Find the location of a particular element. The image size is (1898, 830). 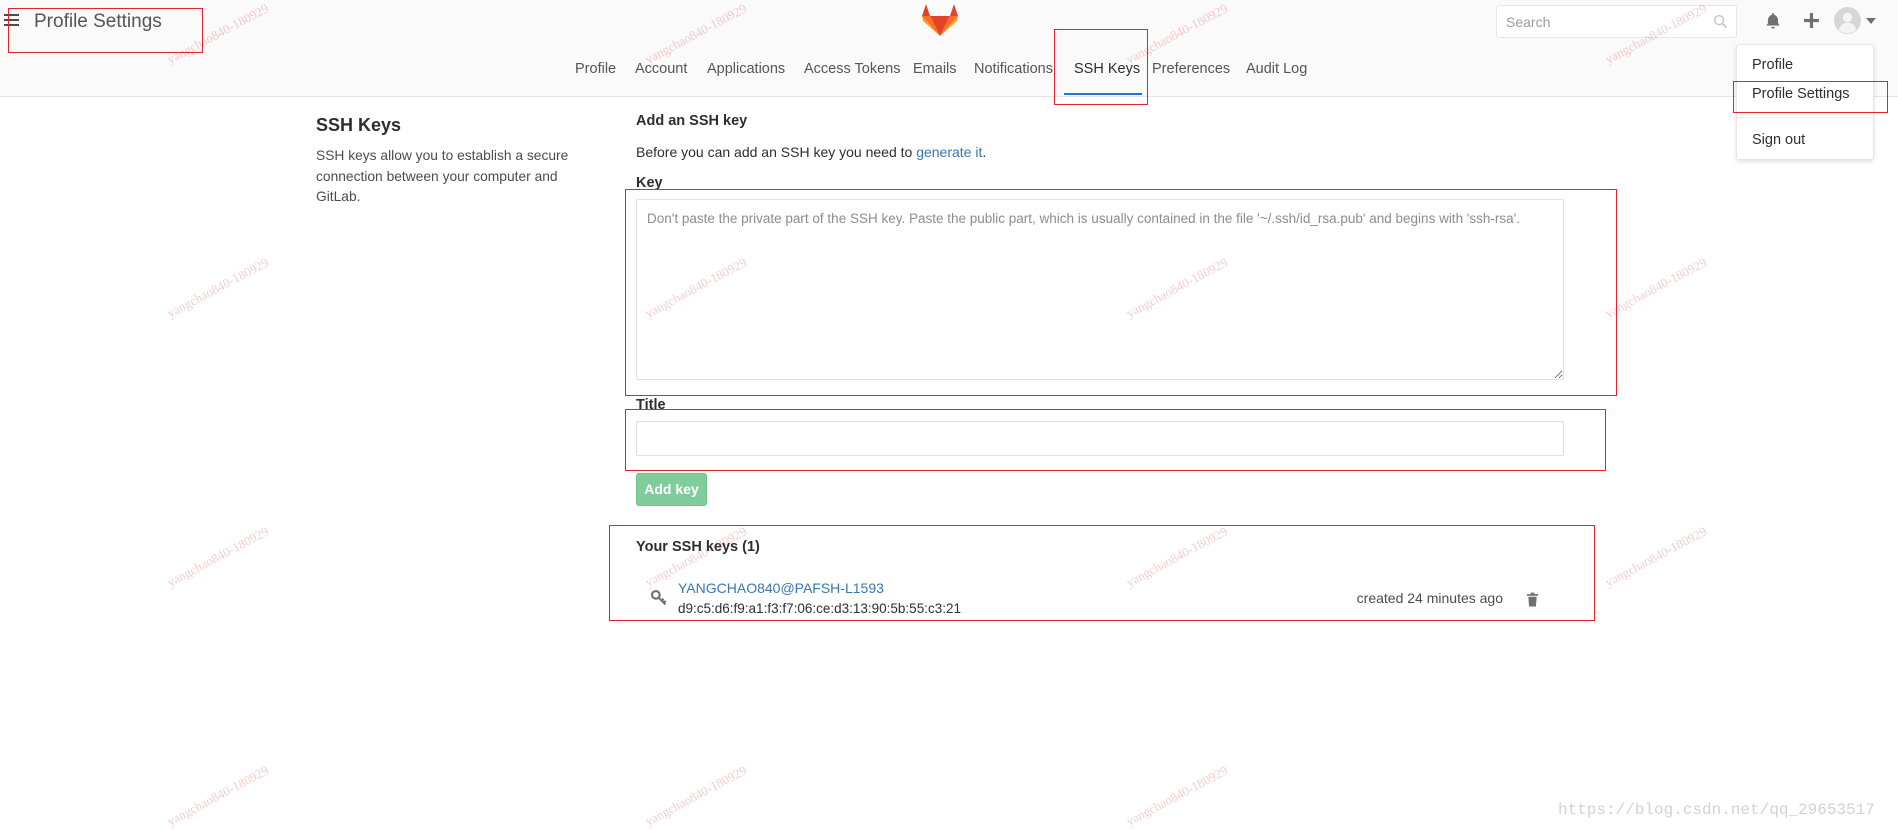

key-label: Key is located at coordinates (649, 183).